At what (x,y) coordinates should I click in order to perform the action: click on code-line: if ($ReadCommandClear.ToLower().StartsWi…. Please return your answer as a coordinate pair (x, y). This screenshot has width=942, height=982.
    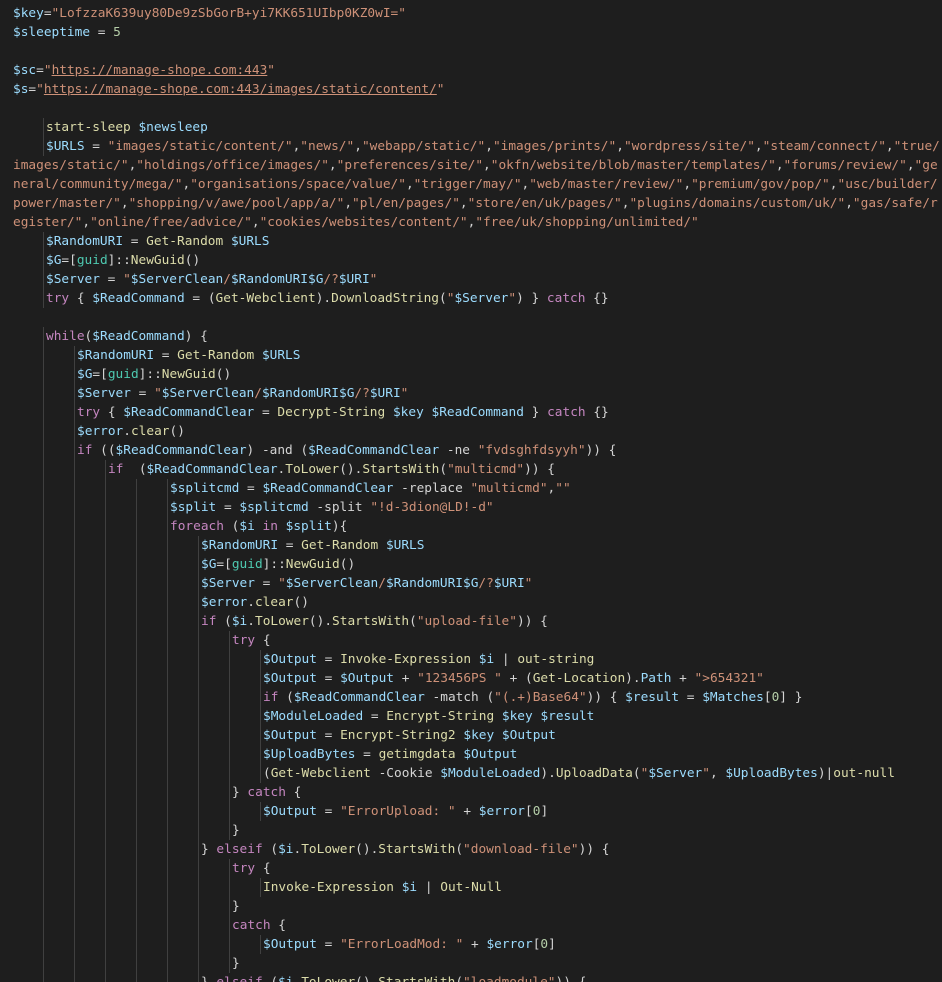
    Looking at the image, I should click on (471, 469).